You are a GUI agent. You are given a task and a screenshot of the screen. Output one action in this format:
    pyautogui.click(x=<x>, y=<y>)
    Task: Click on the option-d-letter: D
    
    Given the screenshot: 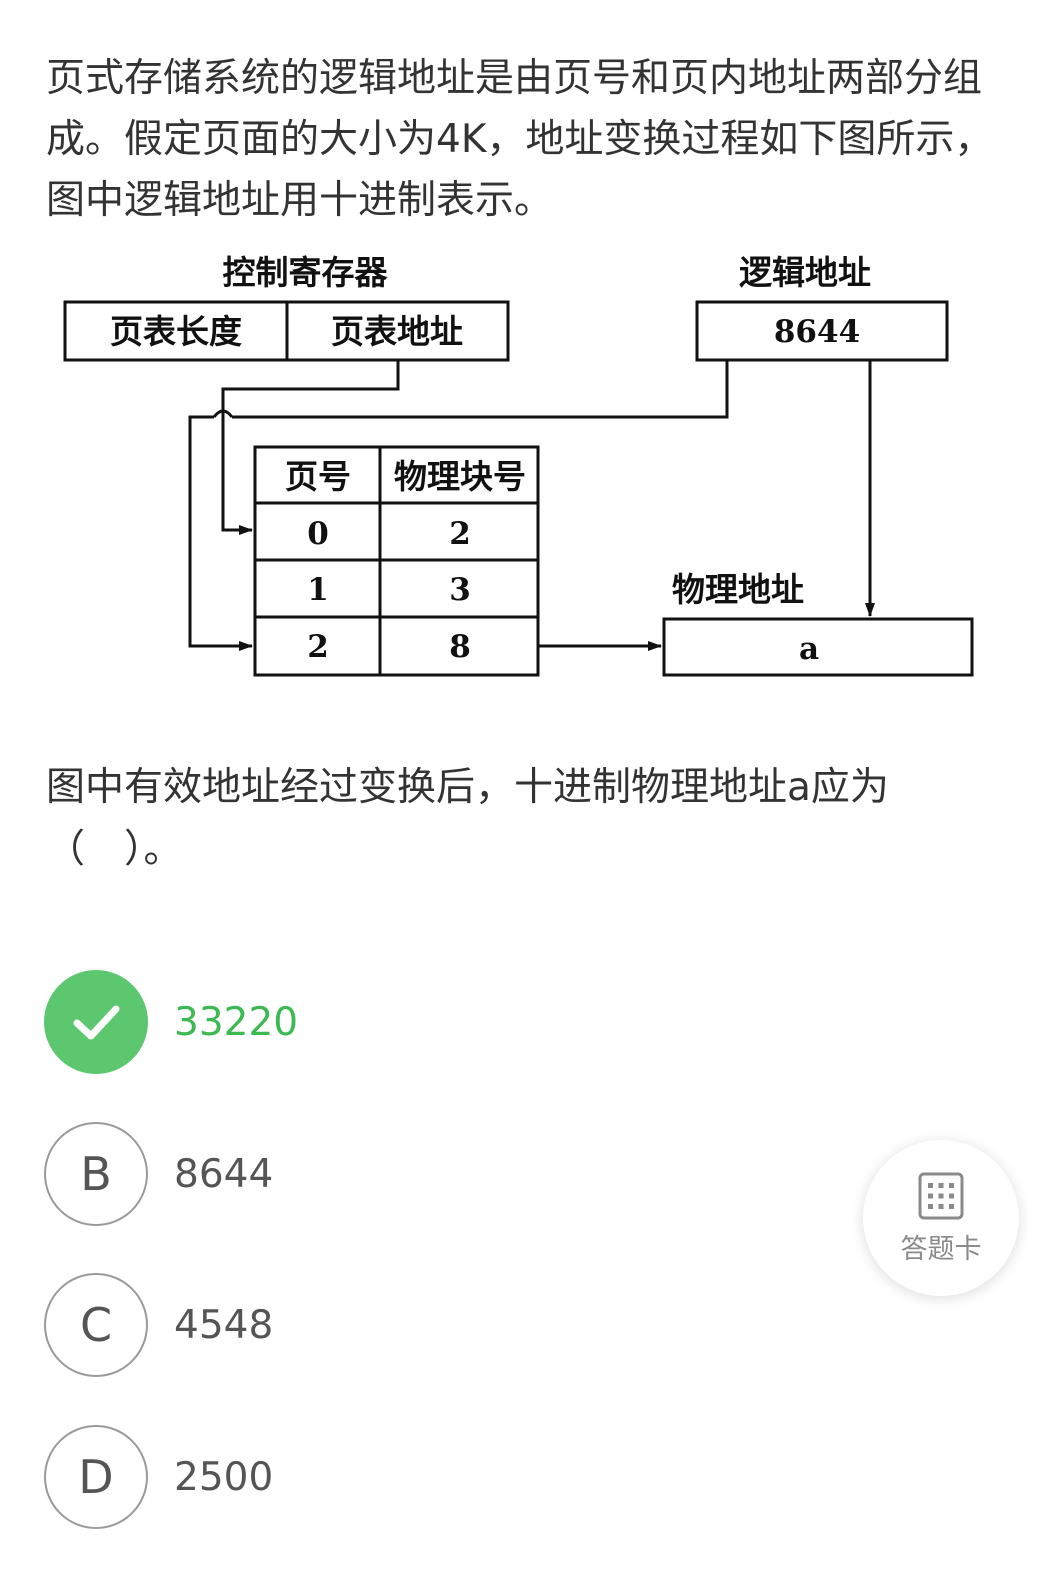 What is the action you would take?
    pyautogui.click(x=96, y=1477)
    